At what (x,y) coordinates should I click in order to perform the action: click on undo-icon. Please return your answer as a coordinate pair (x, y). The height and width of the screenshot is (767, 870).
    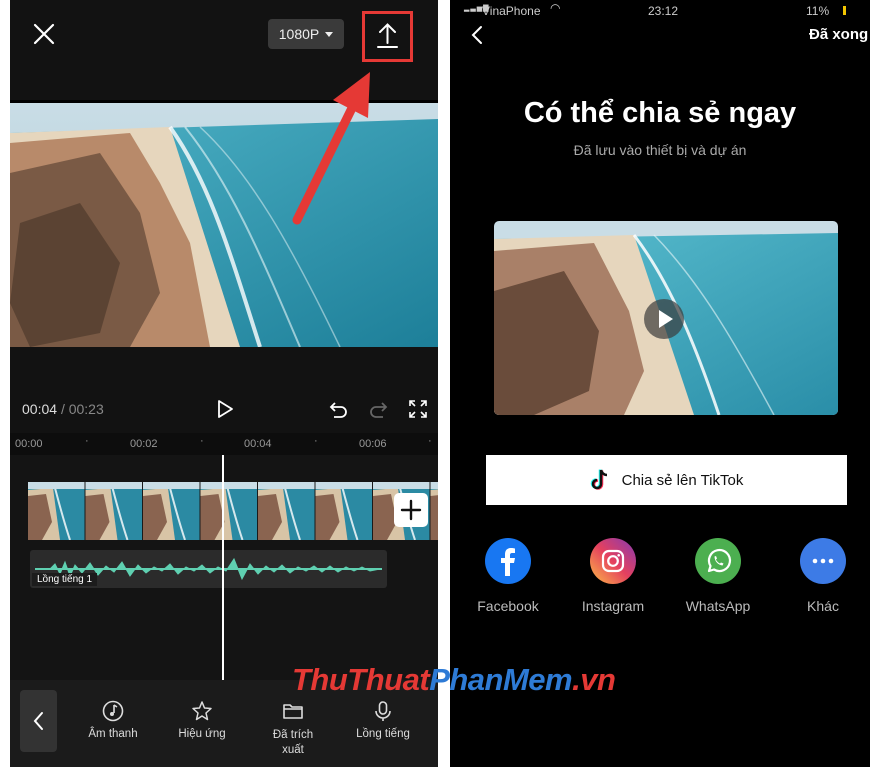
    Looking at the image, I should click on (339, 409).